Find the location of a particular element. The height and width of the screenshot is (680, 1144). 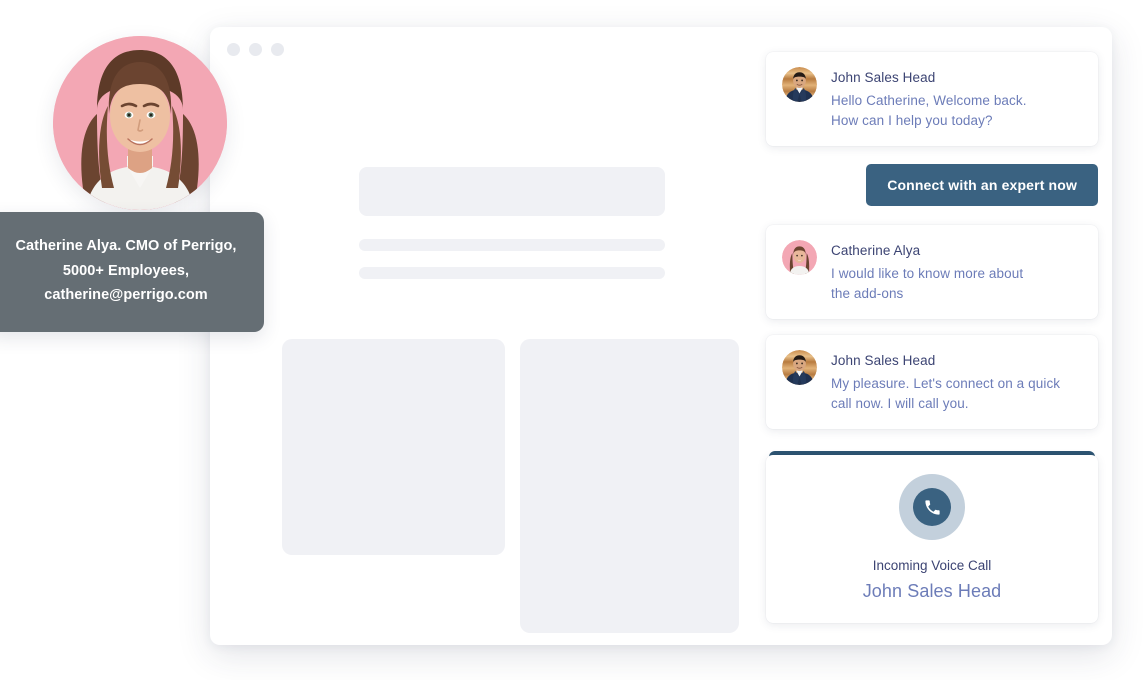

incoming-call-card: Incoming Voice Call John Sales Head is located at coordinates (932, 539).